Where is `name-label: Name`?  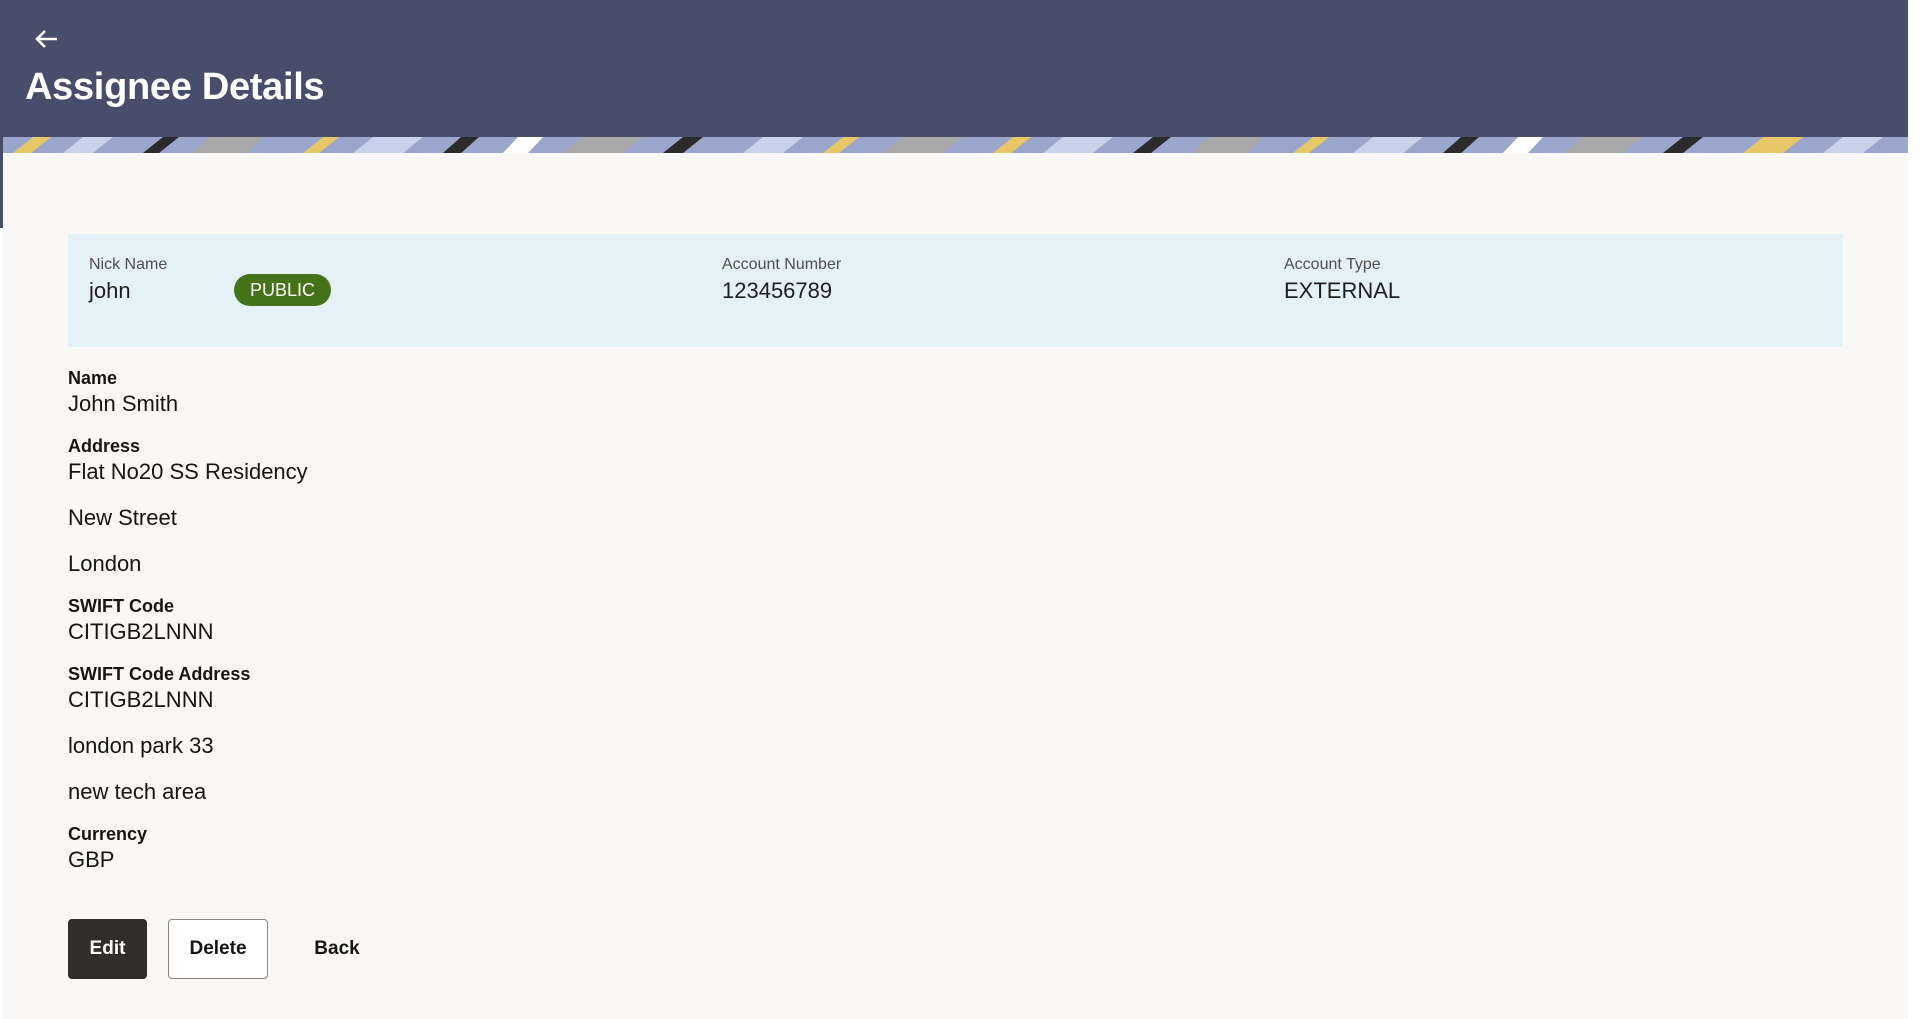 name-label: Name is located at coordinates (93, 378).